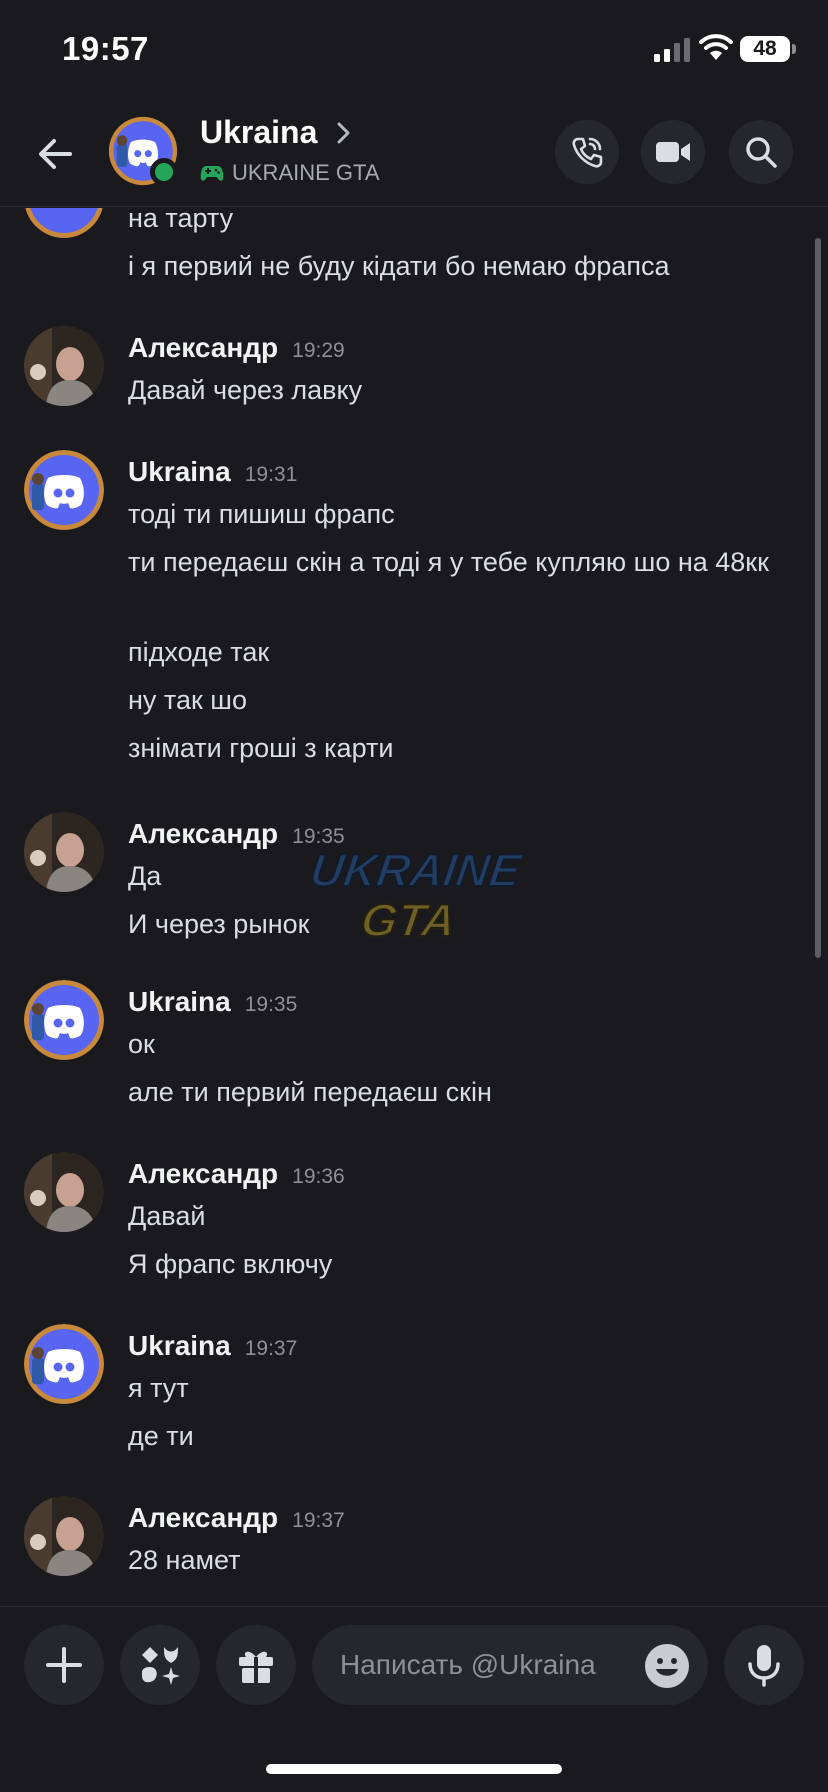 This screenshot has height=1792, width=828. I want to click on phone-icon, so click(587, 152).